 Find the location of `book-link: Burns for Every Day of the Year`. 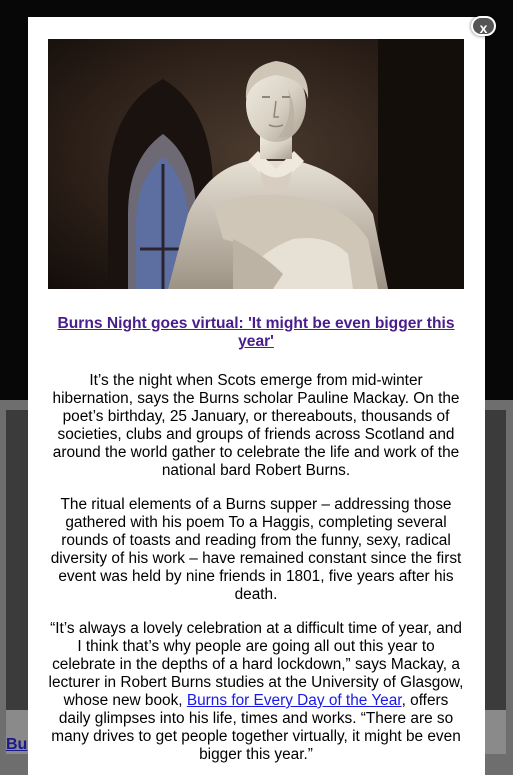

book-link: Burns for Every Day of the Year is located at coordinates (294, 700).